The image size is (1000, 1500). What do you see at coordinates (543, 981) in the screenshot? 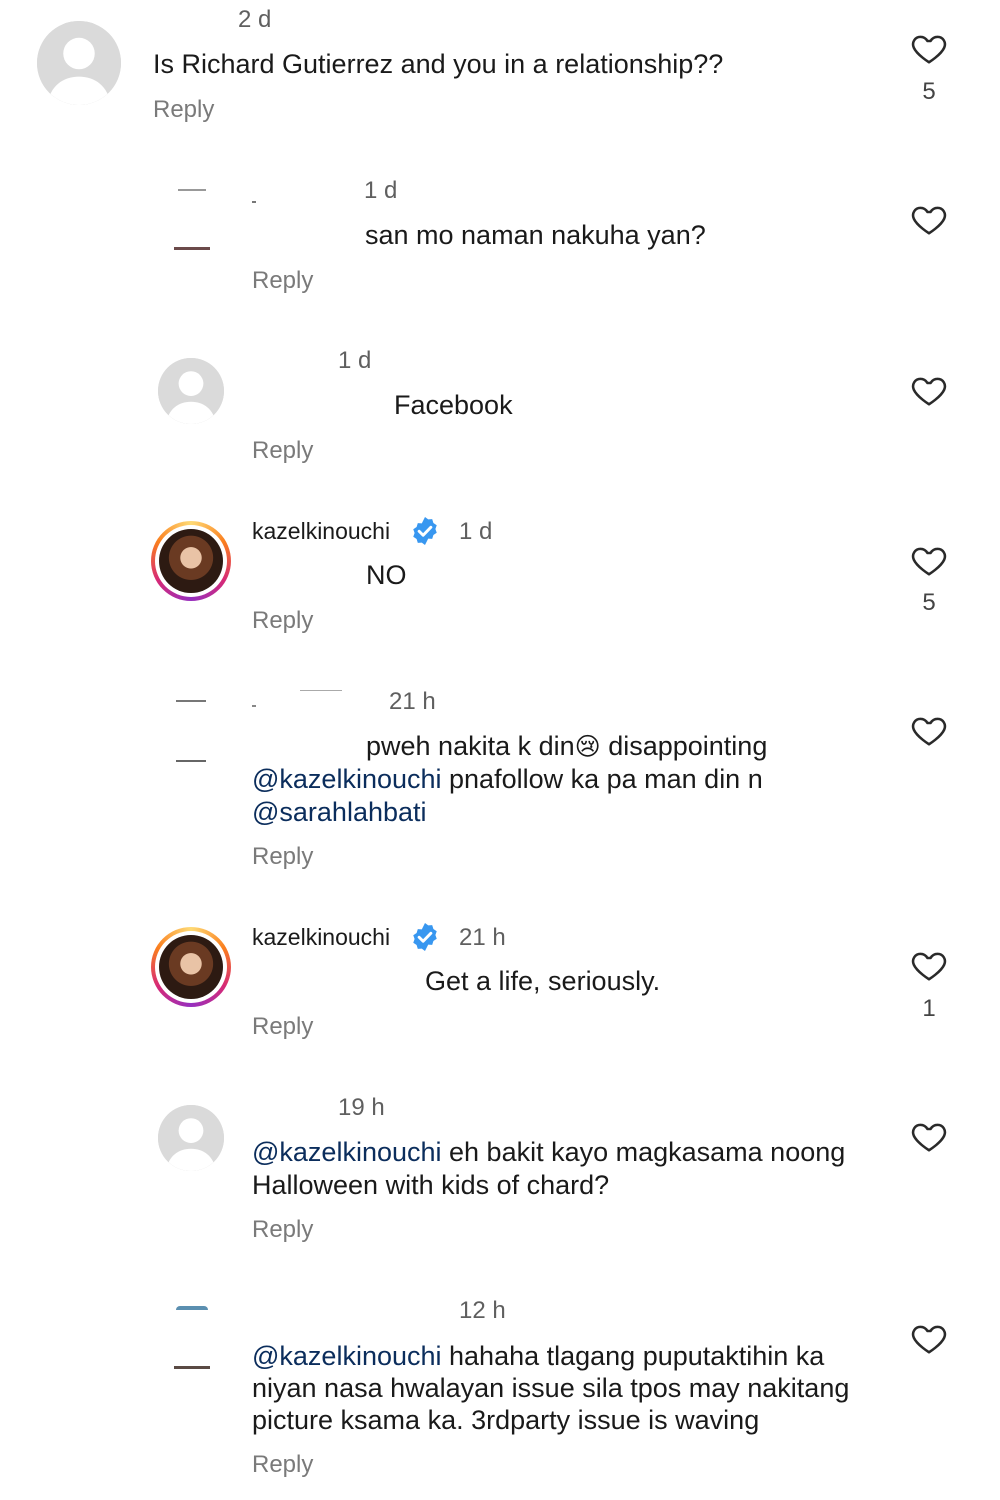
I see `comment-text: Get a life, seriously.` at bounding box center [543, 981].